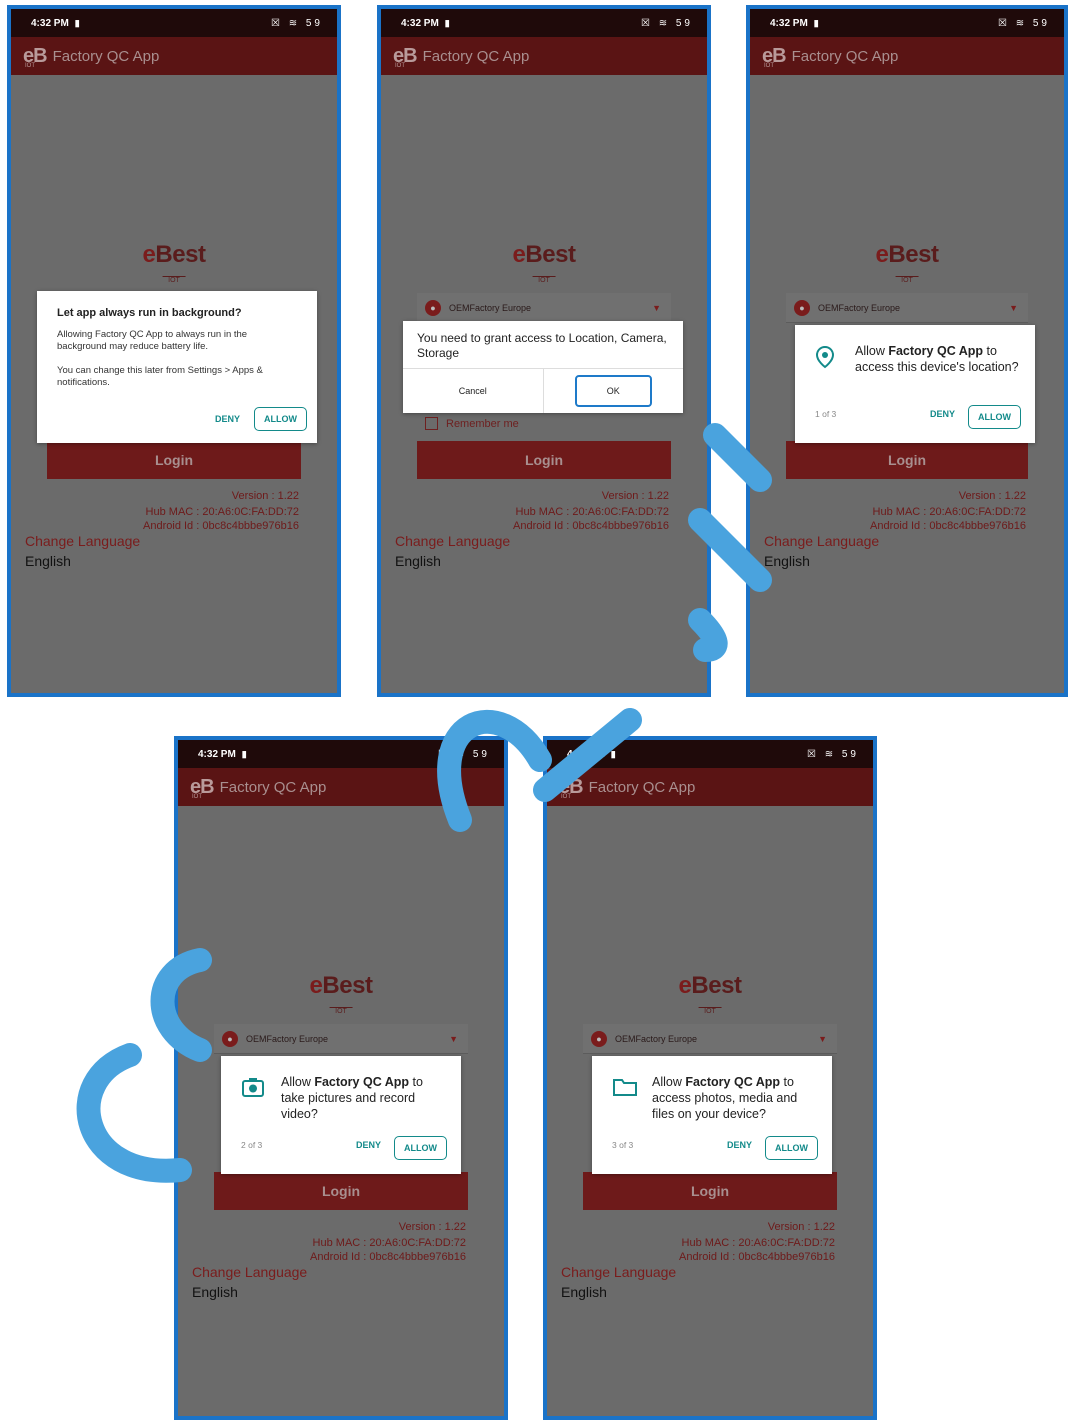 The height and width of the screenshot is (1420, 1068). I want to click on remember-me-checkbox, so click(431, 423).